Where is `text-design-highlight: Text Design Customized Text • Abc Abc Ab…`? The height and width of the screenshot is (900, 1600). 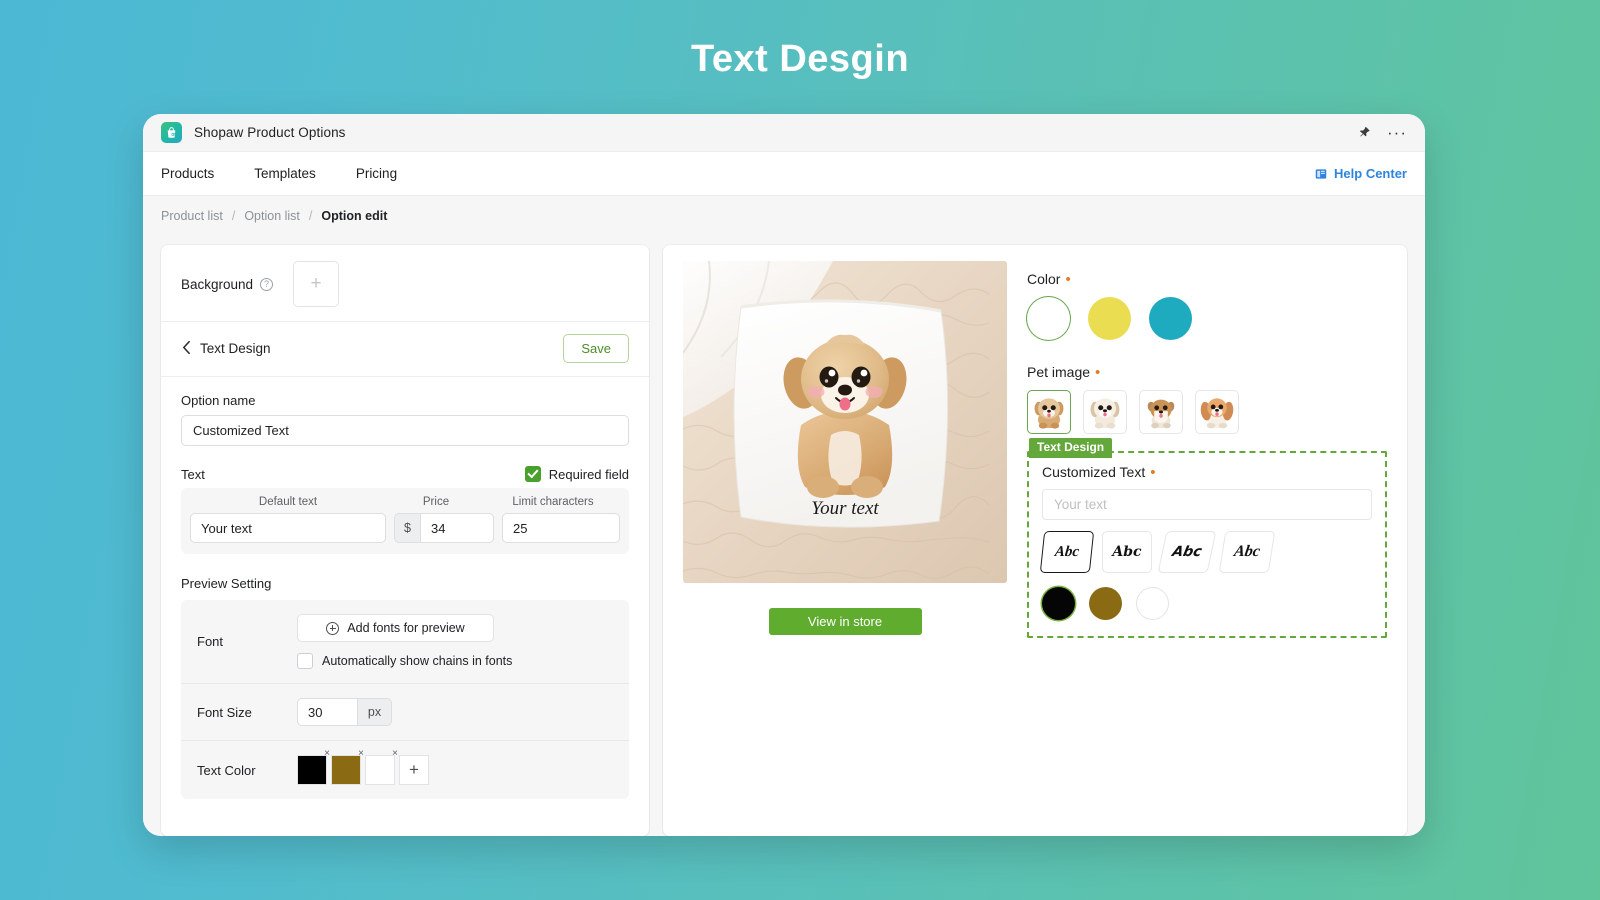 text-design-highlight: Text Design Customized Text • Abc Abc Ab… is located at coordinates (1207, 538).